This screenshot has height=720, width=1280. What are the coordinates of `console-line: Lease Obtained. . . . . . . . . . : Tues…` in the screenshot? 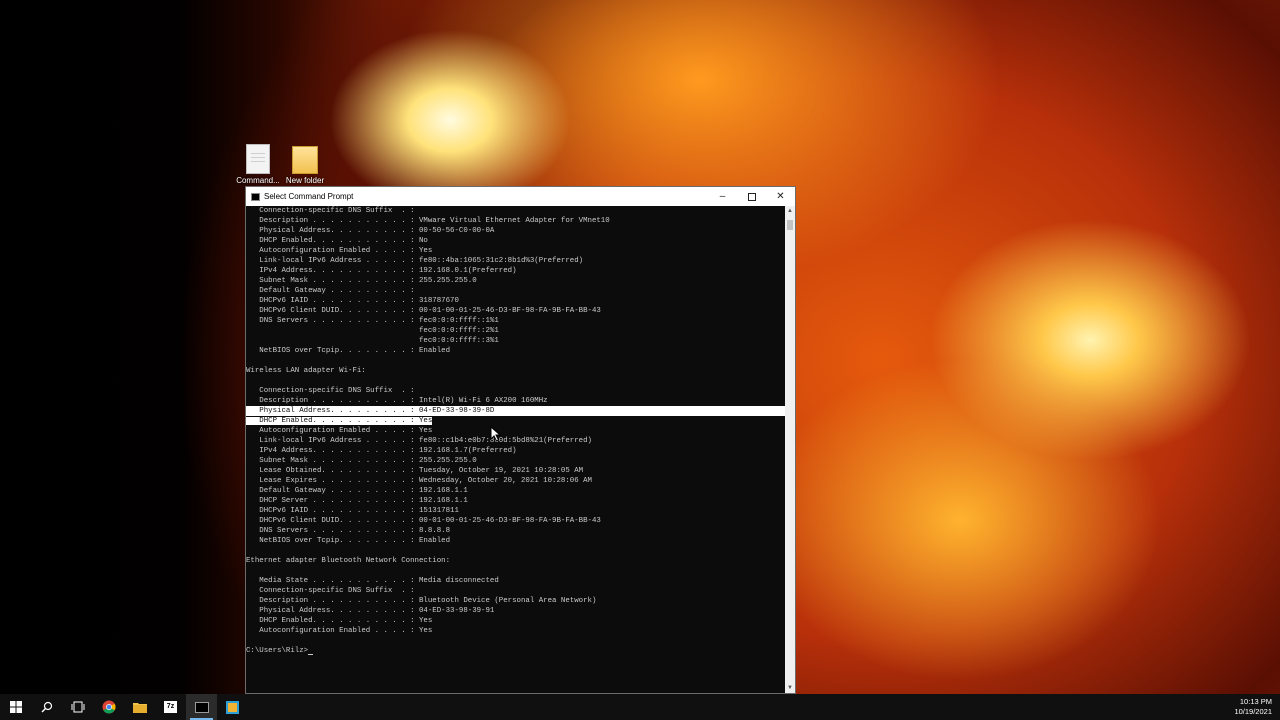 It's located at (415, 471).